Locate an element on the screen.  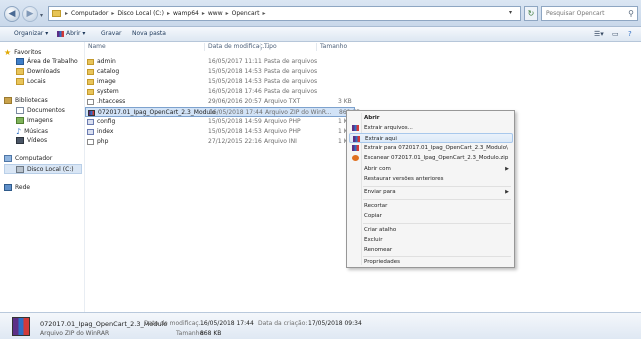
sidebar-item-label: Vídeos is located at coordinates (37, 140).